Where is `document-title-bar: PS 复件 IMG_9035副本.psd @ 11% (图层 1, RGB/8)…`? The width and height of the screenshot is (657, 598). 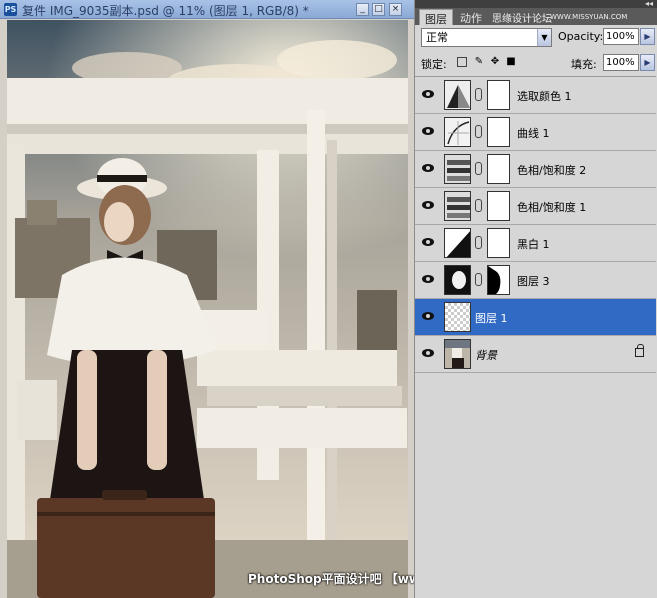
document-title-bar: PS 复件 IMG_9035副本.psd @ 11% (图层 1, RGB/8)… is located at coordinates (207, 9).